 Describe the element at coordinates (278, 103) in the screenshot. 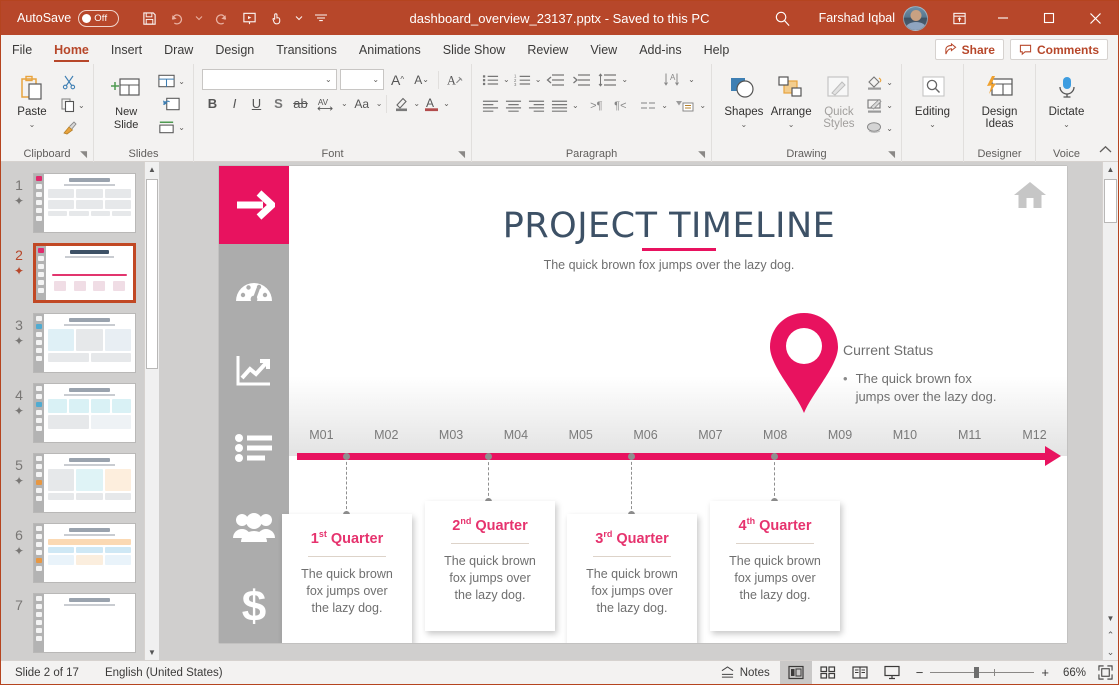

I see `text-shadow-button: S` at that location.